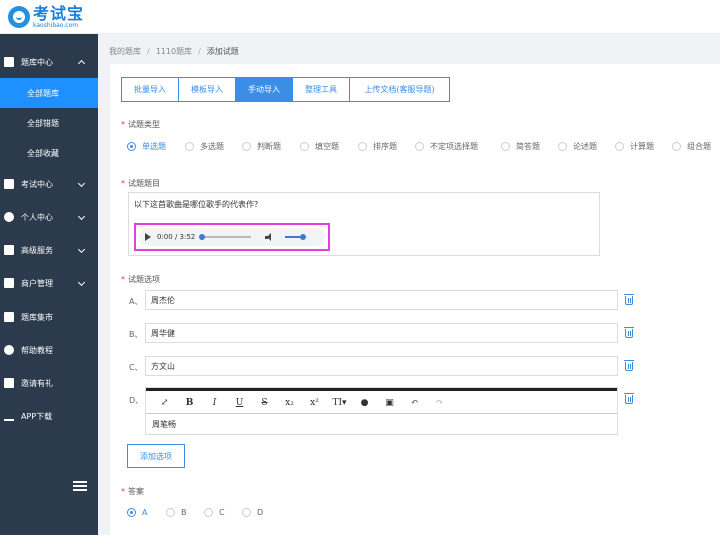 This screenshot has height=535, width=720. What do you see at coordinates (136, 334) in the screenshot?
I see `option-letter: B、` at bounding box center [136, 334].